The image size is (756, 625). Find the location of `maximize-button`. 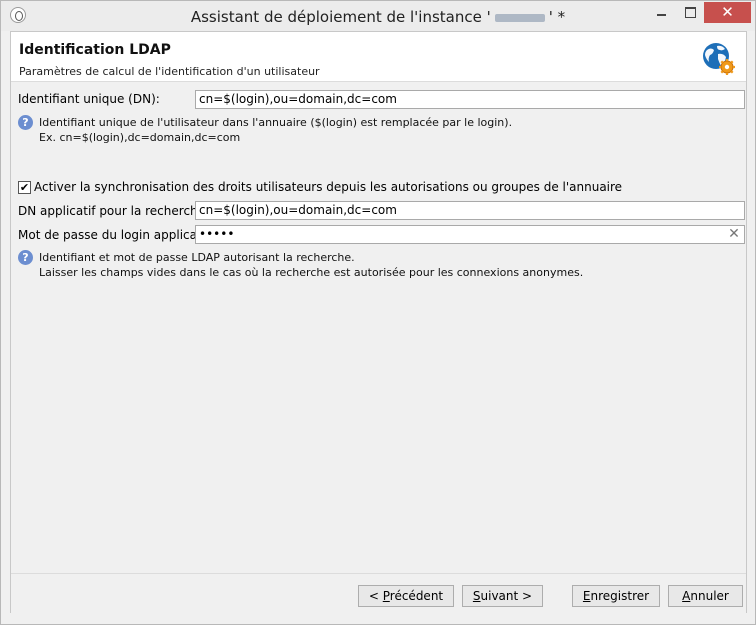

maximize-button is located at coordinates (690, 12).